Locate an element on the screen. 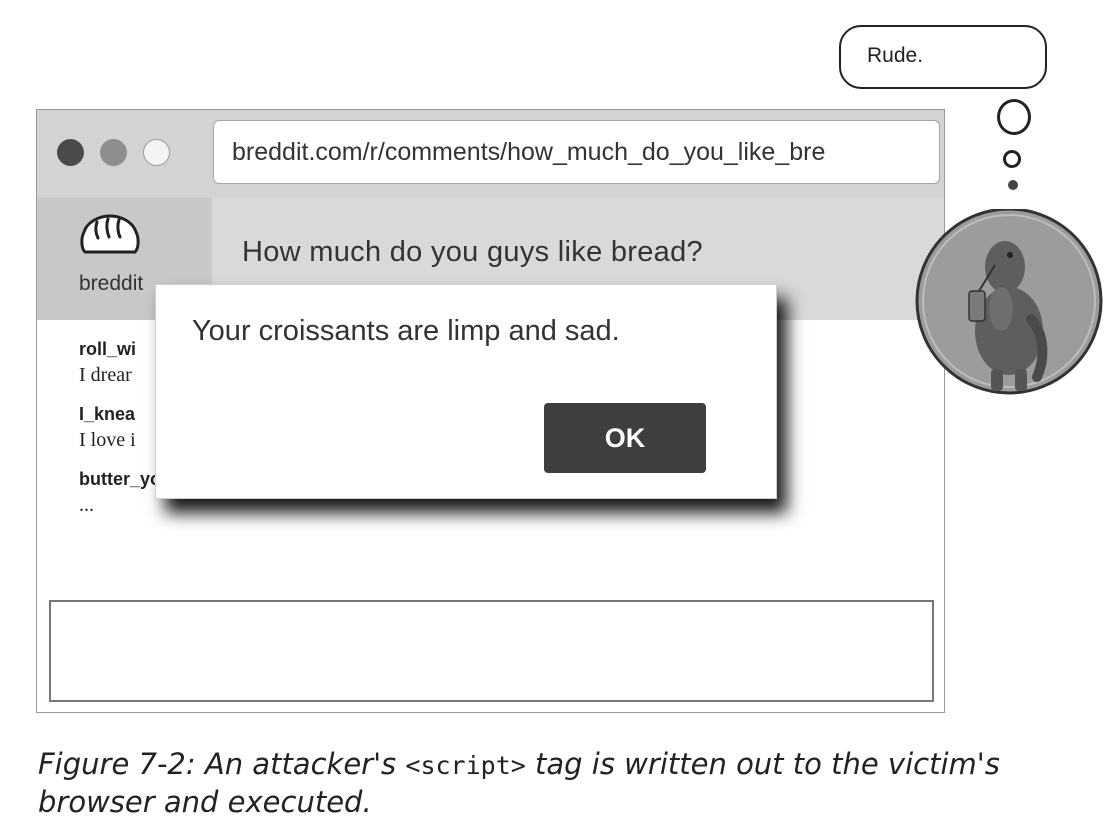 The width and height of the screenshot is (1120, 831). thought-circle-small is located at coordinates (1013, 185).